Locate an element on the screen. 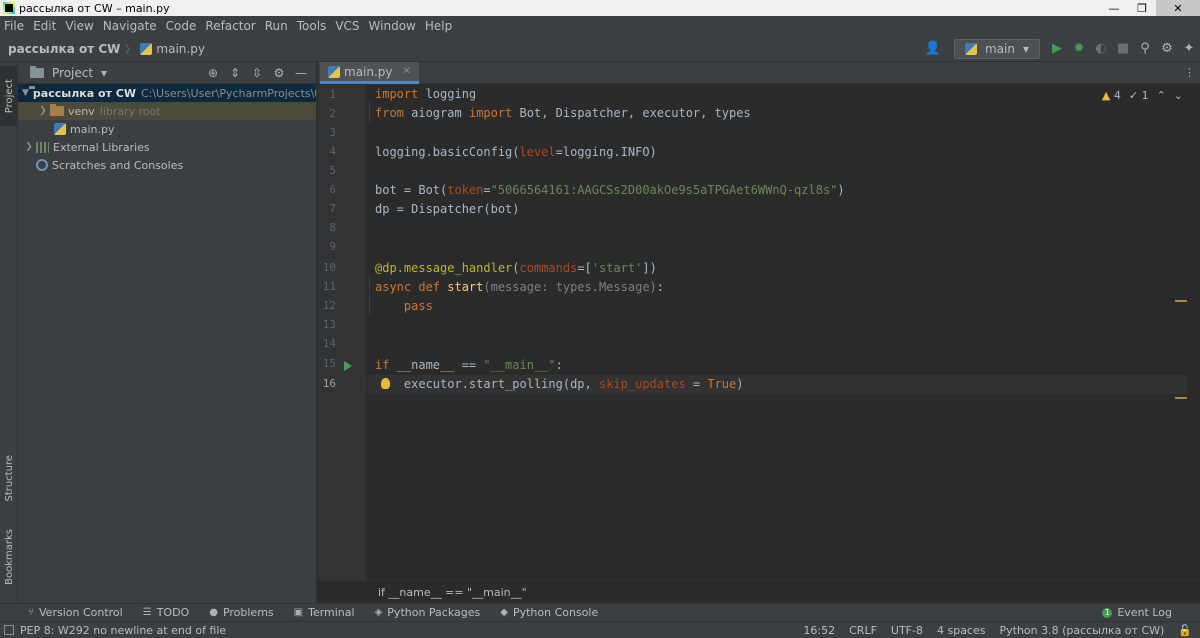  status-encoding: UTF-8 is located at coordinates (907, 630).